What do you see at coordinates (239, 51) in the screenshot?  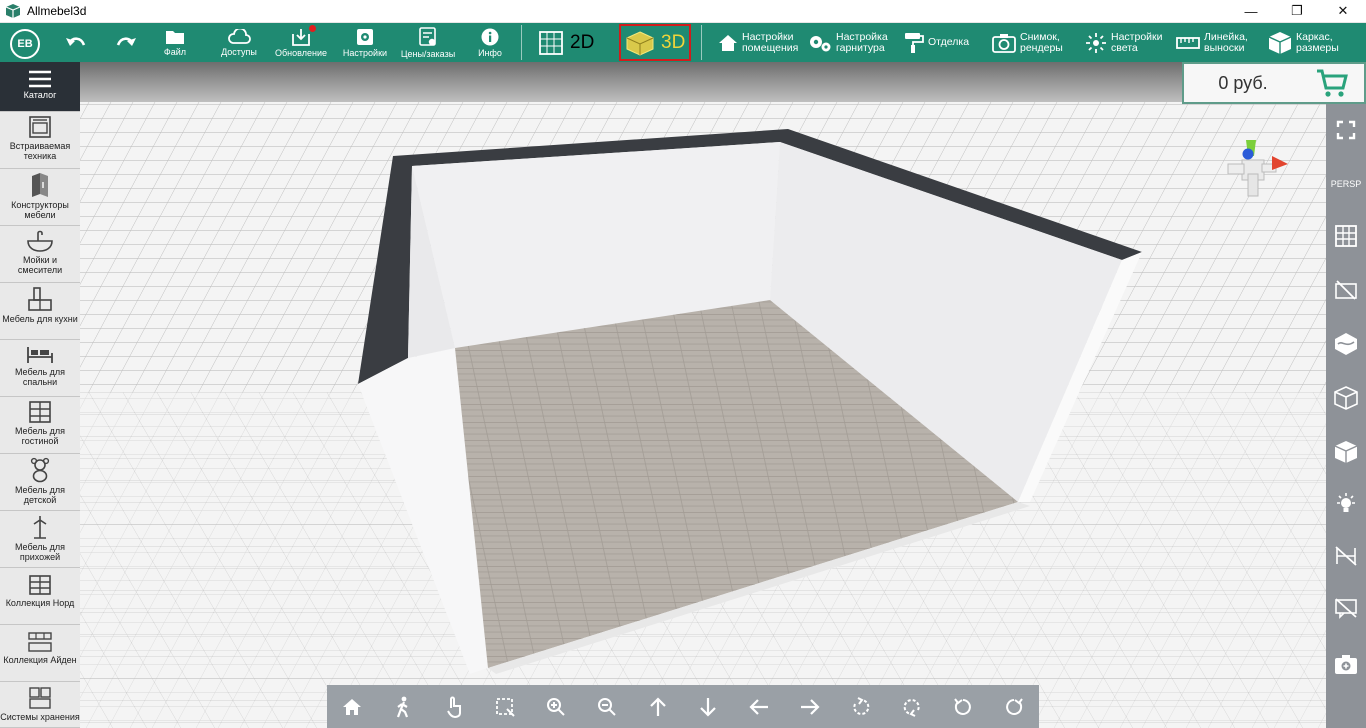 I see `access-label: Доступы` at bounding box center [239, 51].